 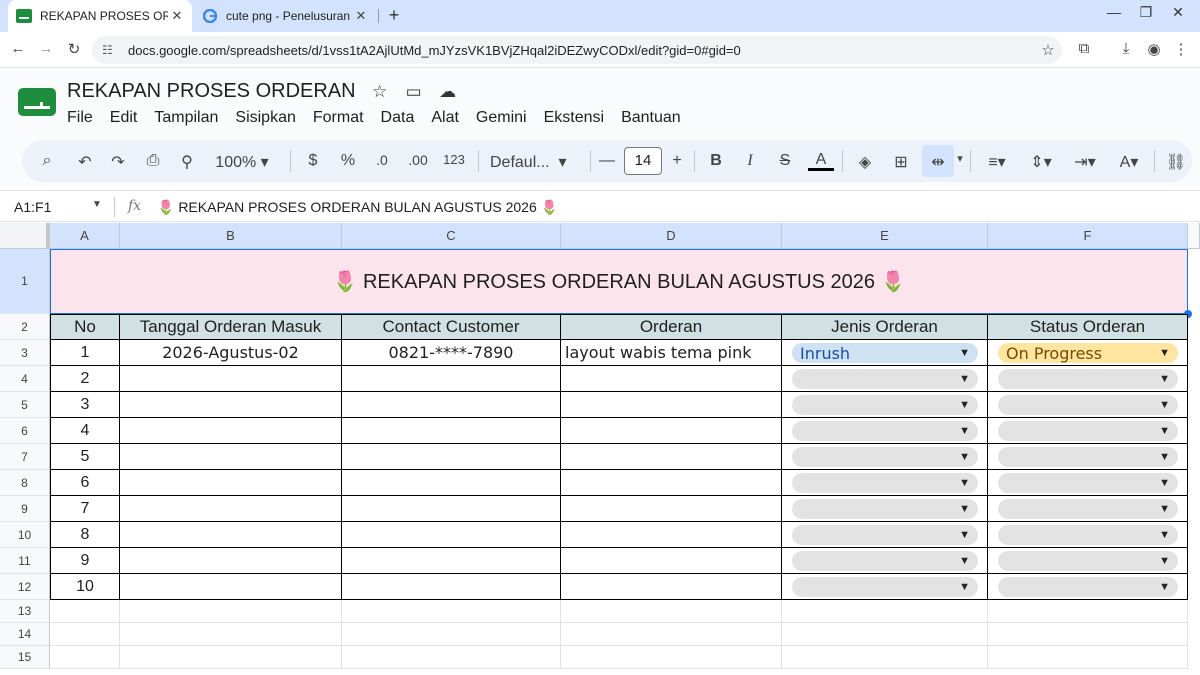 I want to click on download-icon: ⤓, so click(x=1126, y=48).